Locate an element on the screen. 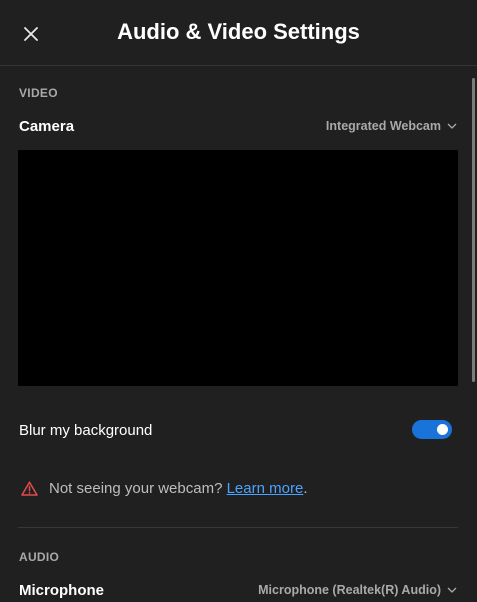 This screenshot has width=477, height=602. toggle-knob is located at coordinates (442, 429).